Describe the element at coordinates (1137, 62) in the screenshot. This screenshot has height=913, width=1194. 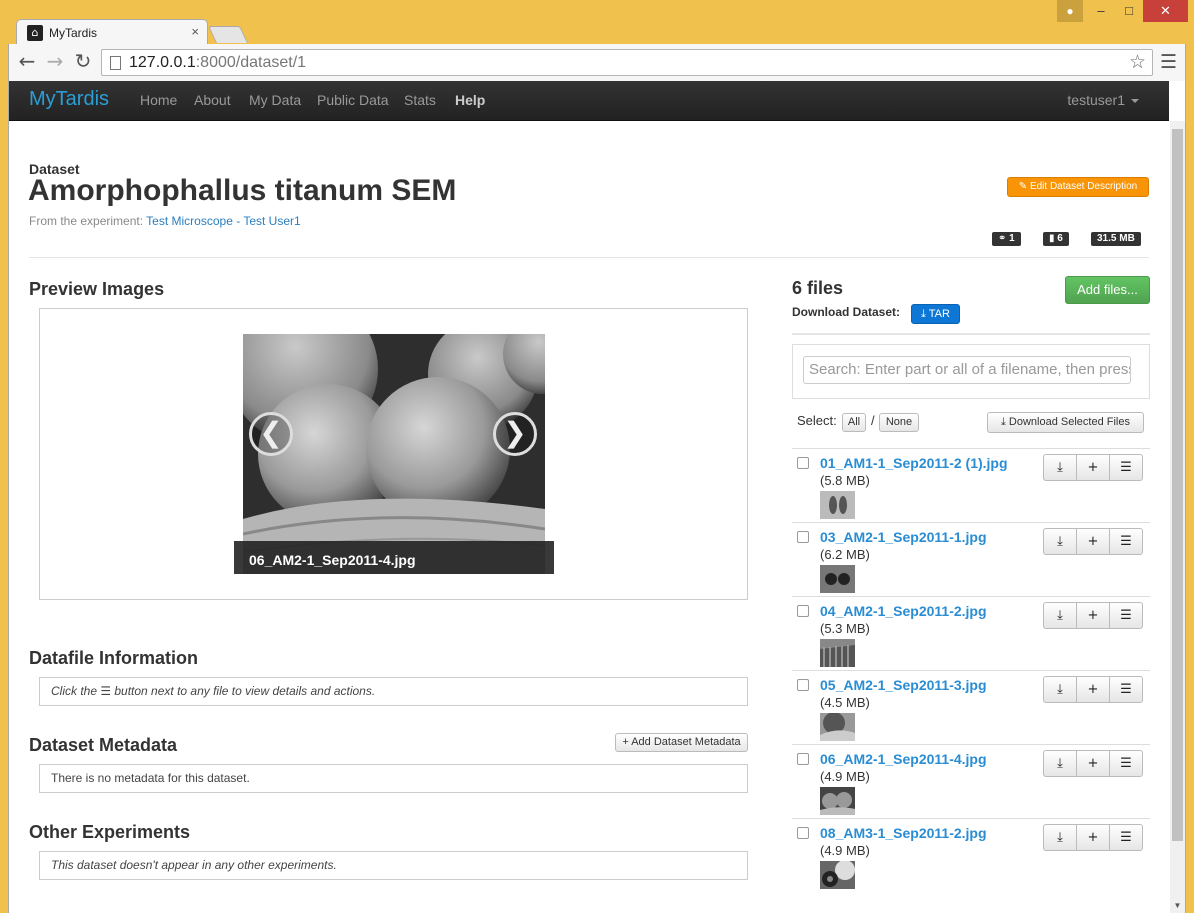
I see `bookmark-star-icon: ☆` at that location.